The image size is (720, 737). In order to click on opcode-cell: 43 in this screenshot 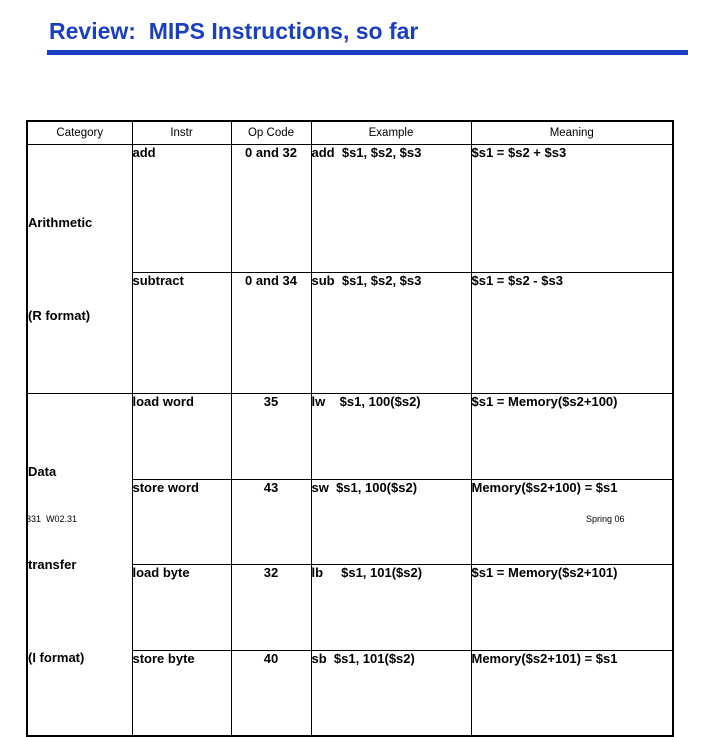, I will do `click(271, 522)`.